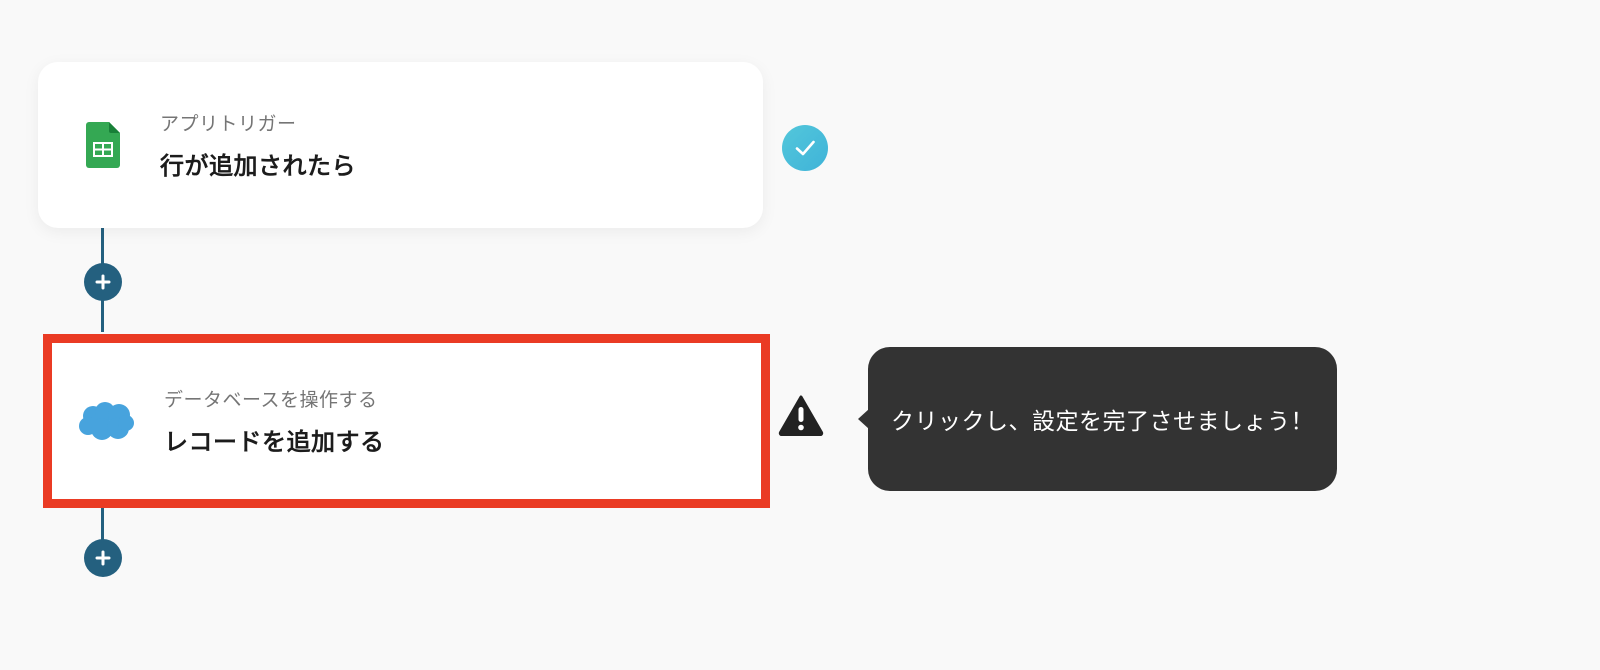 This screenshot has width=1600, height=670. I want to click on salesforce-icon, so click(106, 421).